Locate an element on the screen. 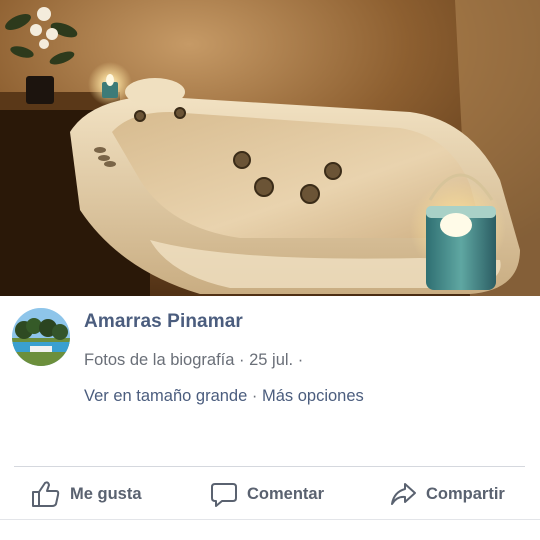  like-label: Me gusta is located at coordinates (106, 493).